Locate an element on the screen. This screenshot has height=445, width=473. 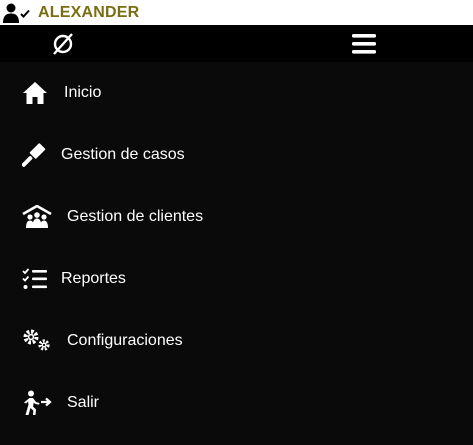
nav-item-configuraciones: Configuraciones is located at coordinates (236, 341).